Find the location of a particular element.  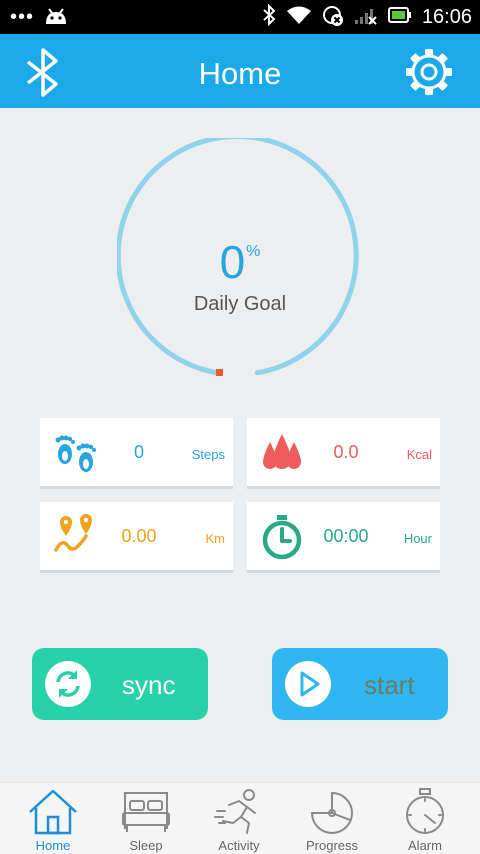

bed-icon is located at coordinates (146, 812).